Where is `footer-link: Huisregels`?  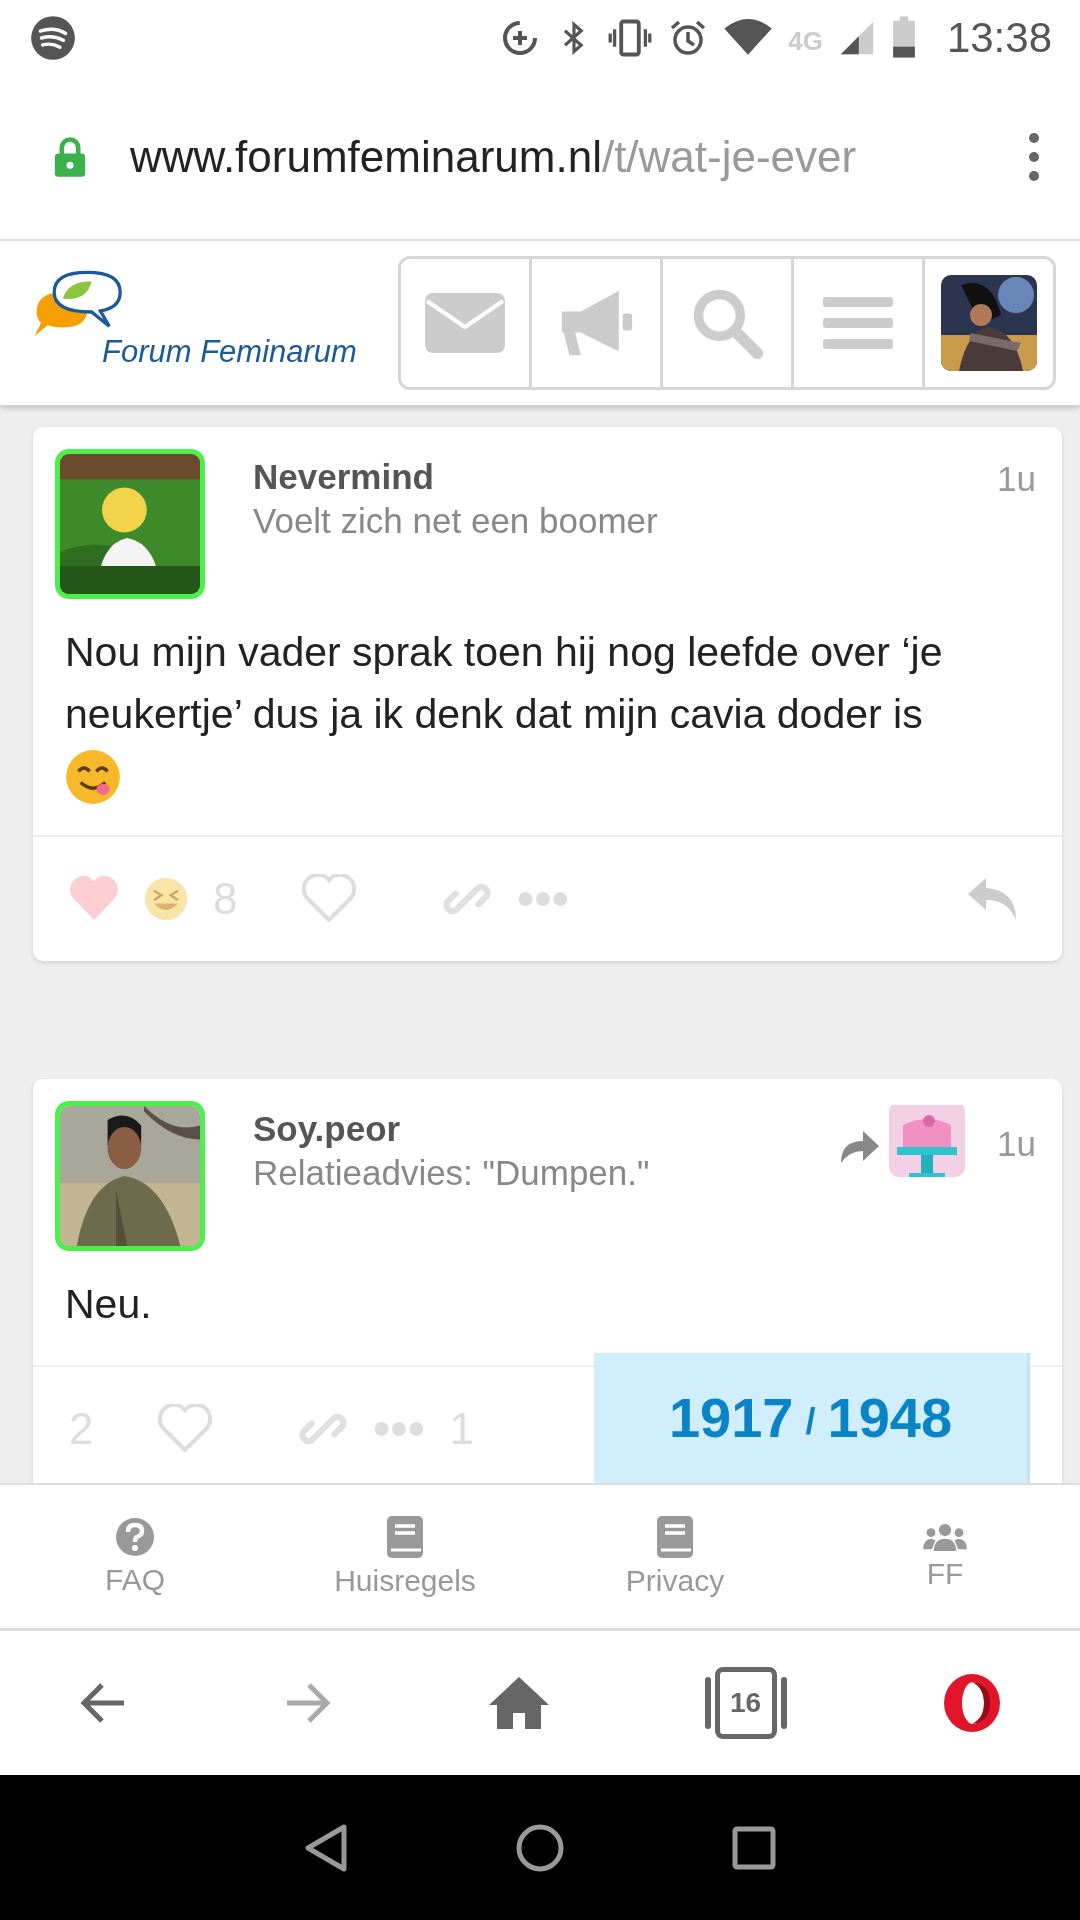
footer-link: Huisregels is located at coordinates (405, 1580).